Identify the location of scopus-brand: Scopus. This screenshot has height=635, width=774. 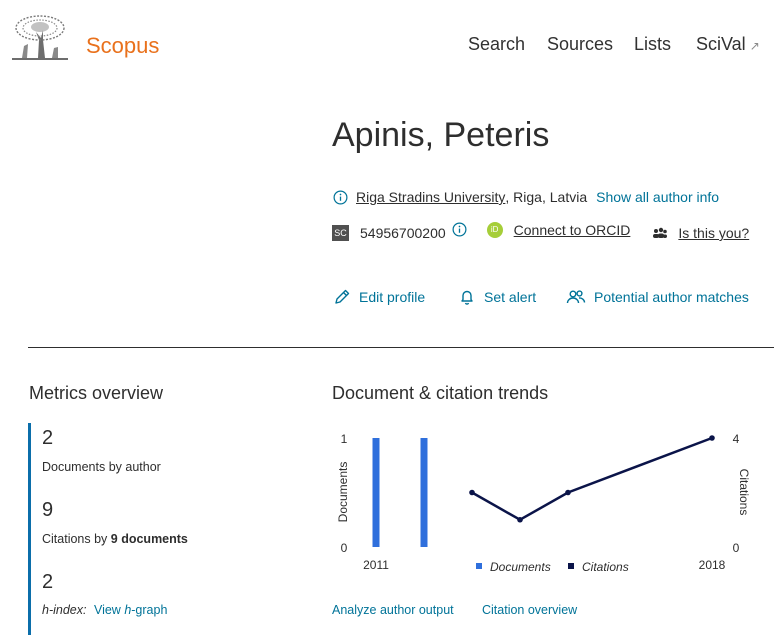
(122, 46).